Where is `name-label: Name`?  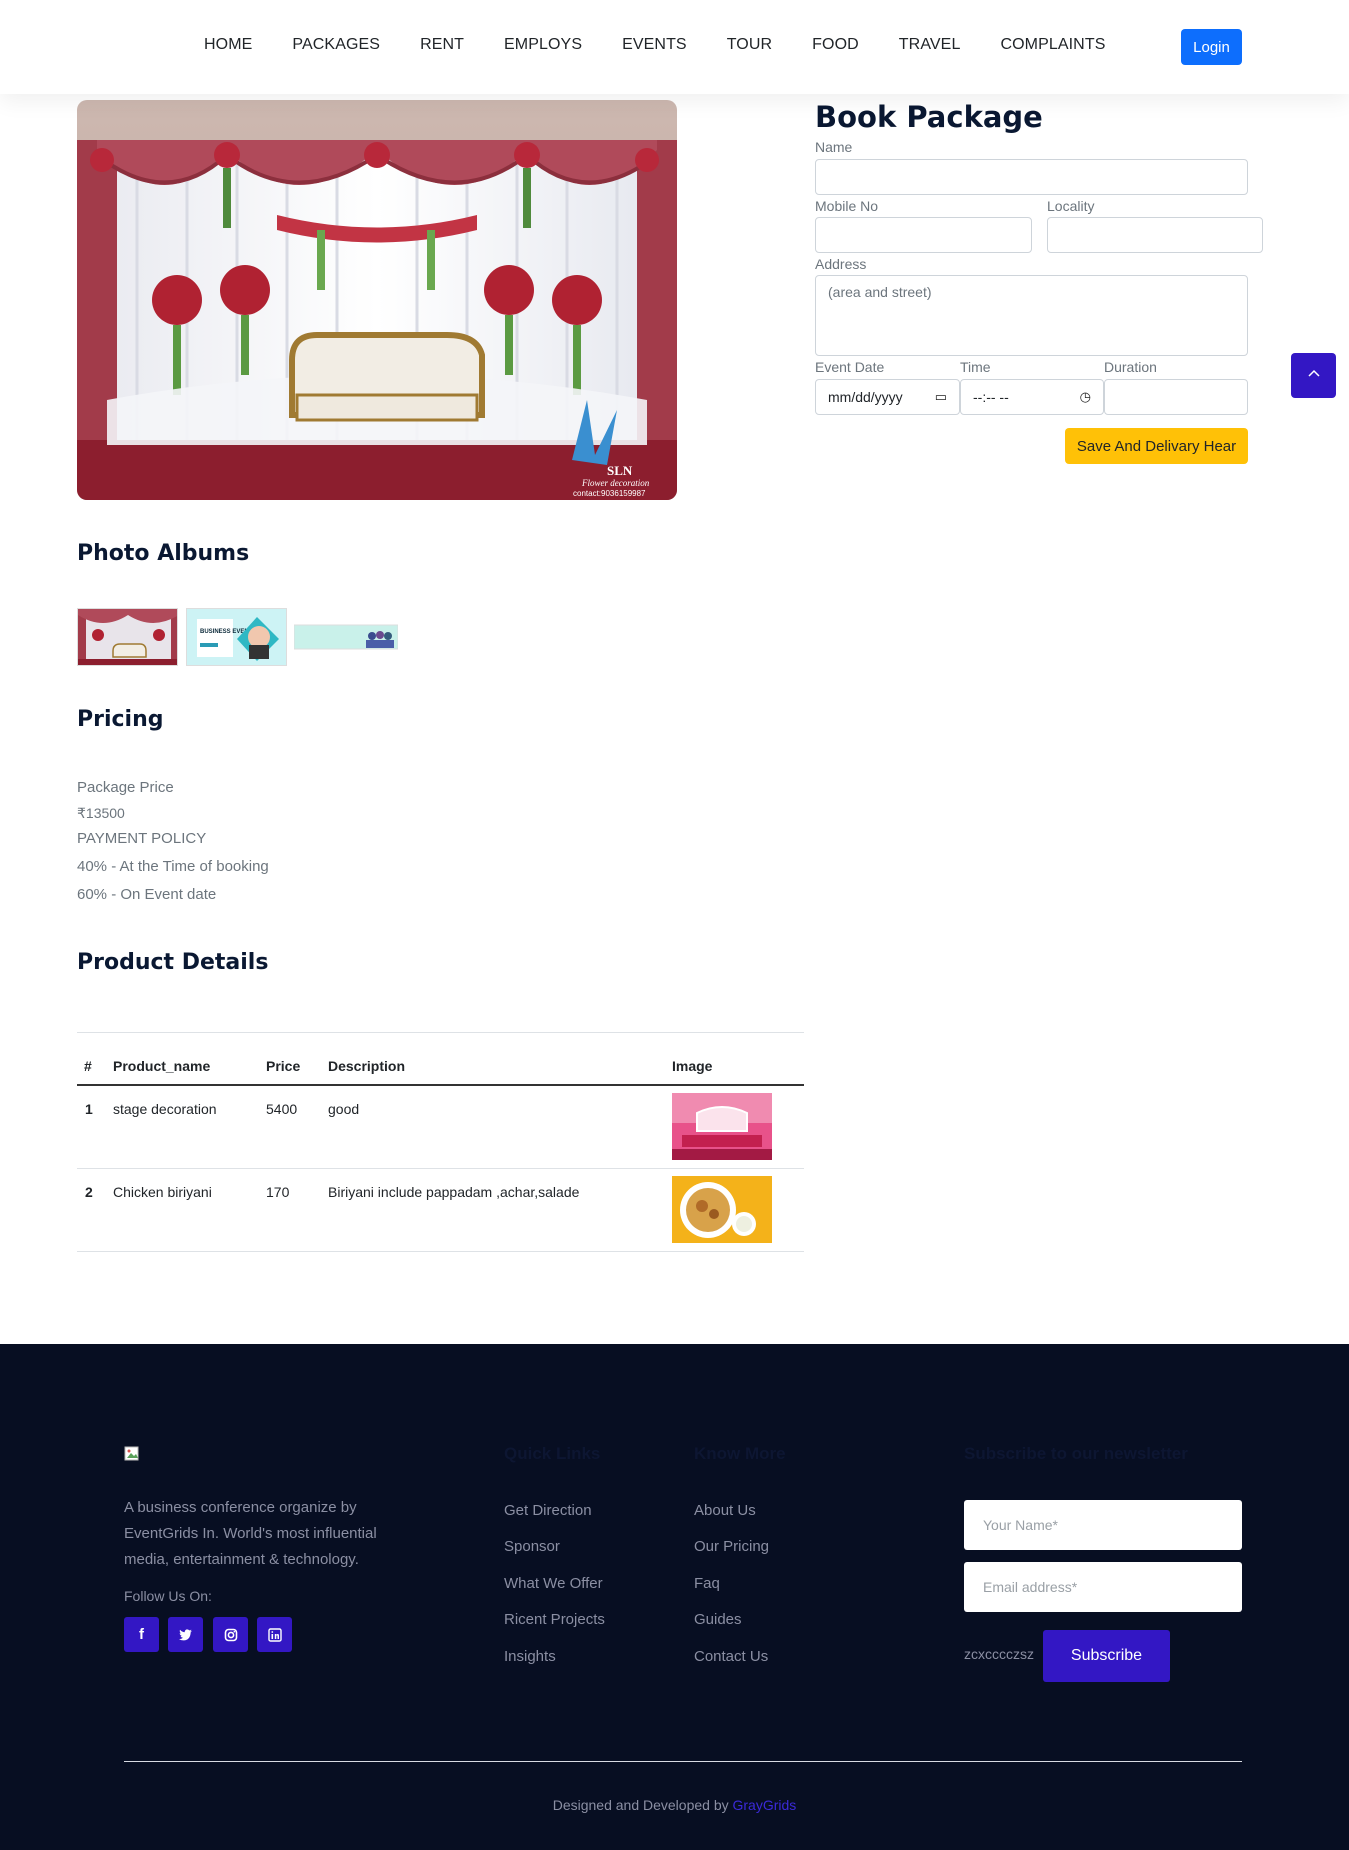 name-label: Name is located at coordinates (834, 147).